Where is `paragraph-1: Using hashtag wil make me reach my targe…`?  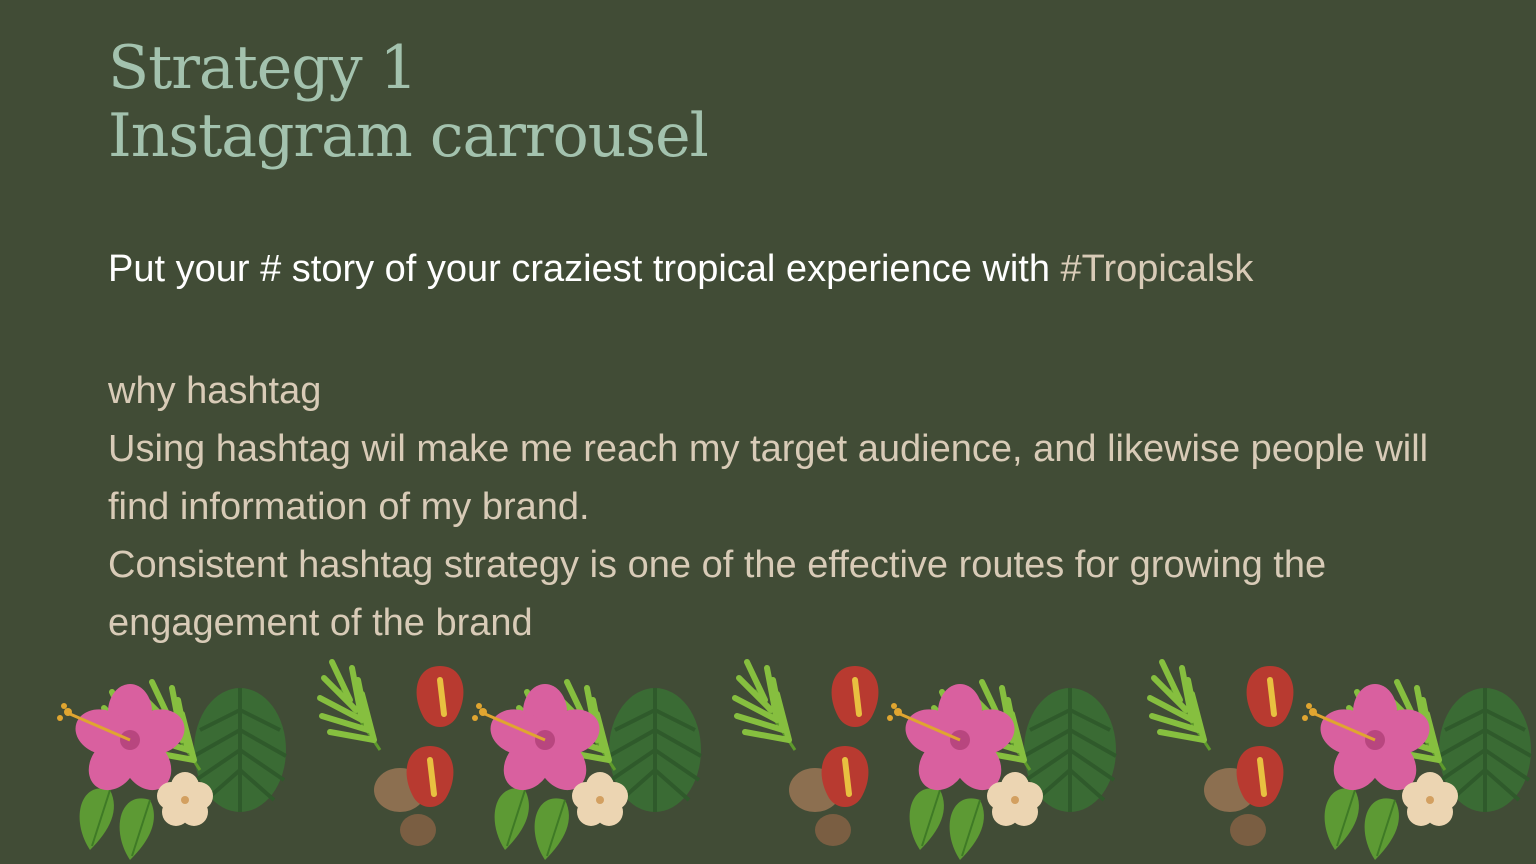
paragraph-1: Using hashtag wil make me reach my targe… is located at coordinates (768, 478).